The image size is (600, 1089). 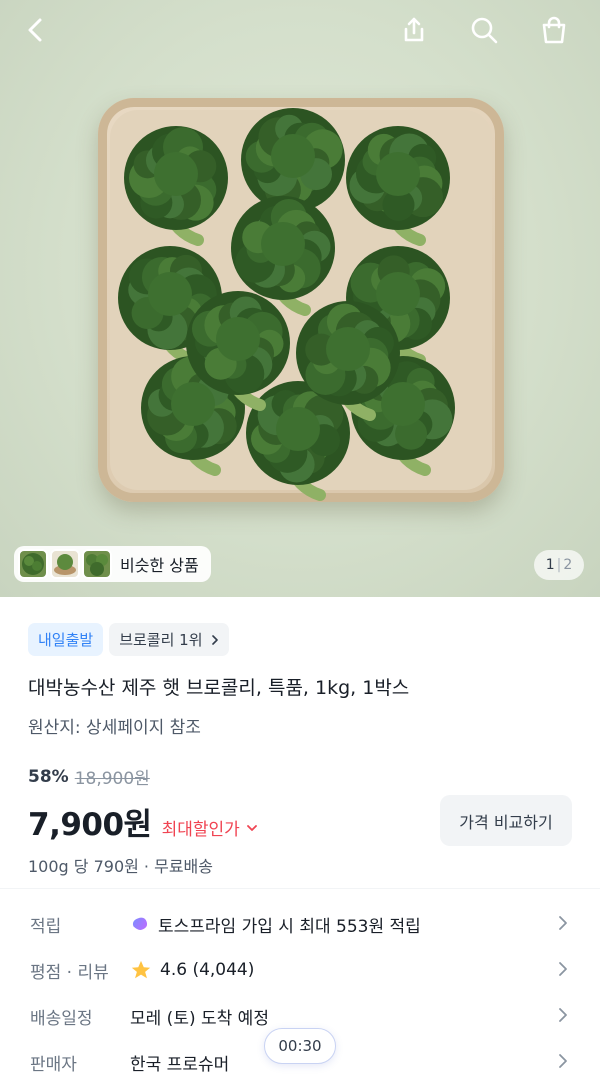 What do you see at coordinates (66, 639) in the screenshot?
I see `shipping-badge: 내일출발` at bounding box center [66, 639].